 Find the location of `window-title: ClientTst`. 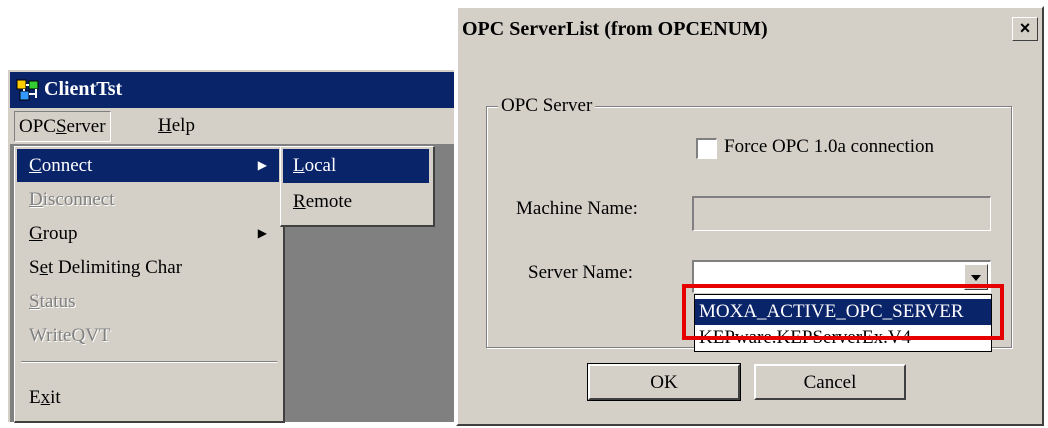

window-title: ClientTst is located at coordinates (83, 89).